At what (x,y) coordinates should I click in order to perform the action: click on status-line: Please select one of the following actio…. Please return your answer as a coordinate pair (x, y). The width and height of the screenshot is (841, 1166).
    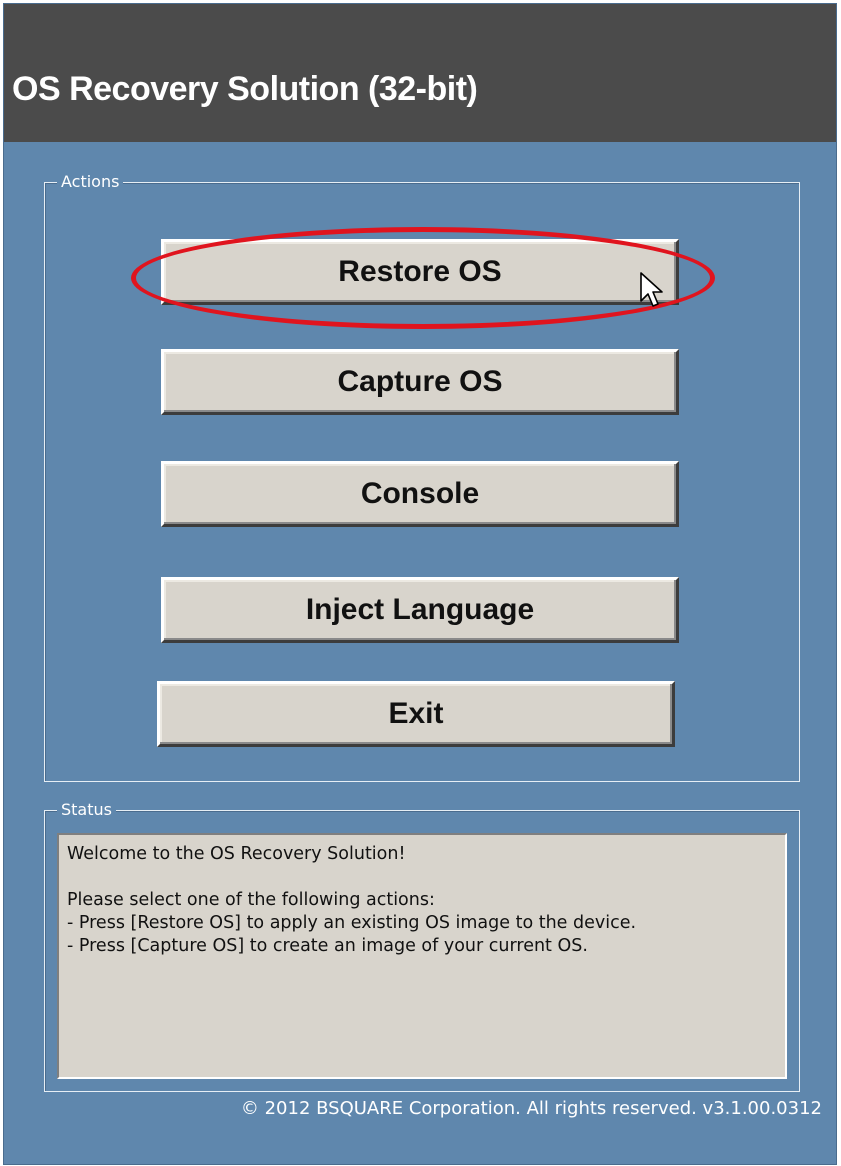
    Looking at the image, I should click on (251, 900).